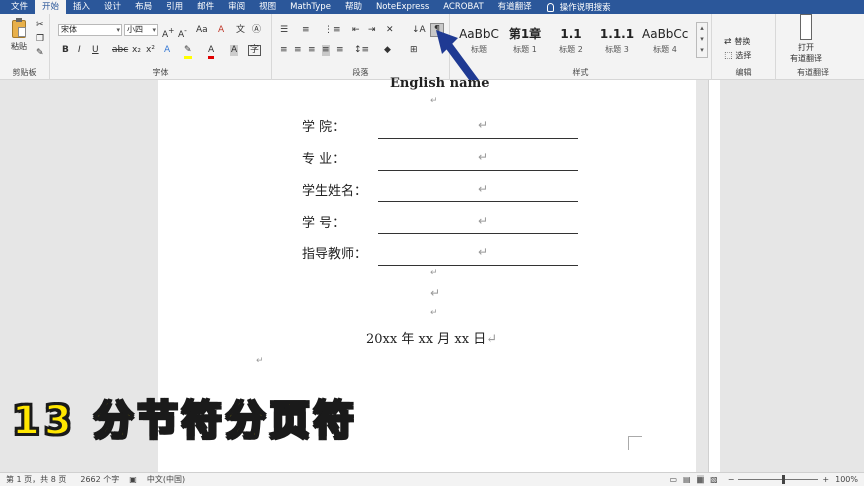 Image resolution: width=864 pixels, height=486 pixels. I want to click on clear-formatting-icon: A, so click(221, 30).